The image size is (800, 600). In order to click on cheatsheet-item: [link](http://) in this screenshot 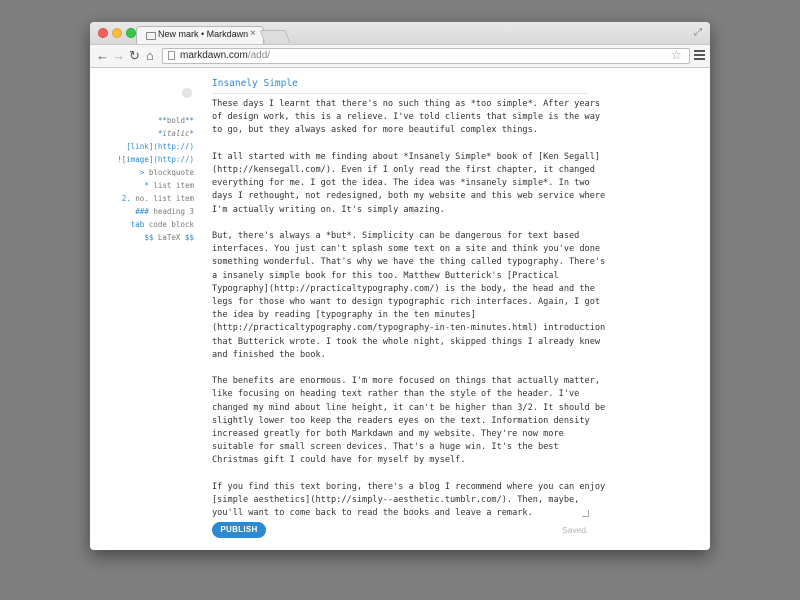, I will do `click(160, 146)`.